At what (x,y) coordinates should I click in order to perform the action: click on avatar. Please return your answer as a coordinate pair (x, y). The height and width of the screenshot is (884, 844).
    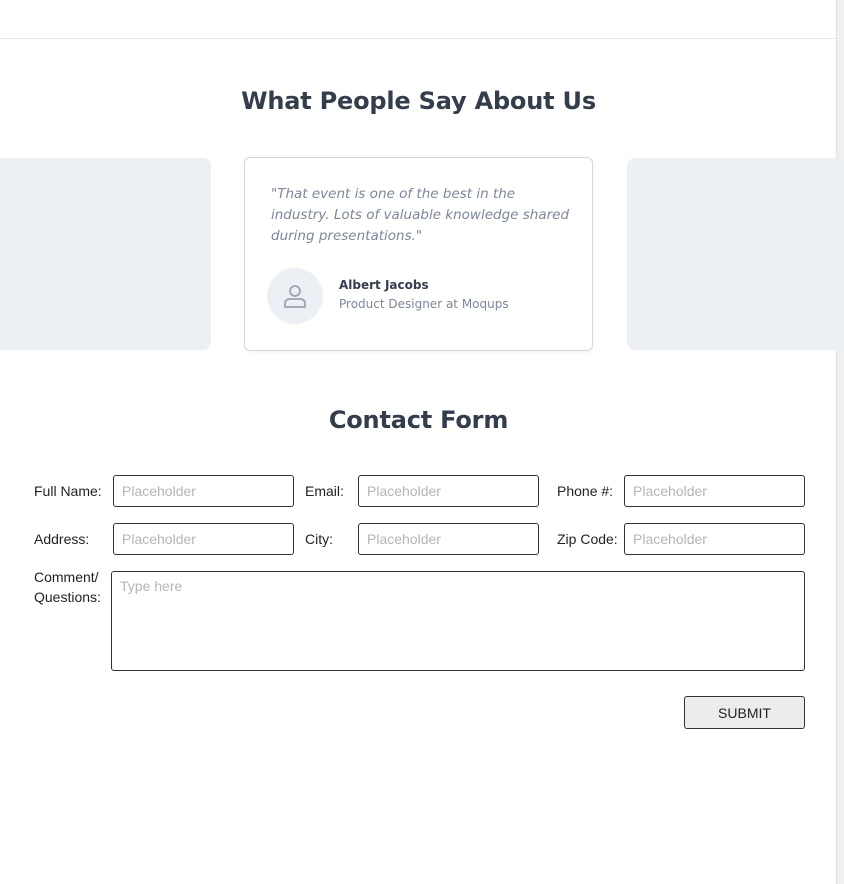
    Looking at the image, I should click on (295, 296).